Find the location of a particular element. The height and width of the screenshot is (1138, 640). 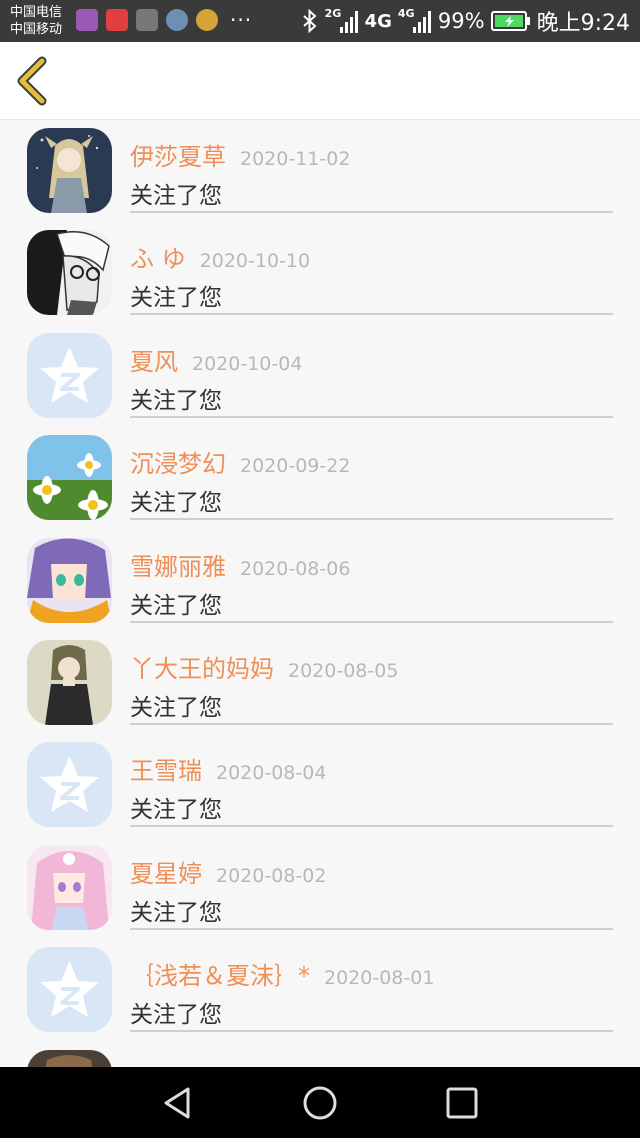

battery-percent: 99% is located at coordinates (461, 21).